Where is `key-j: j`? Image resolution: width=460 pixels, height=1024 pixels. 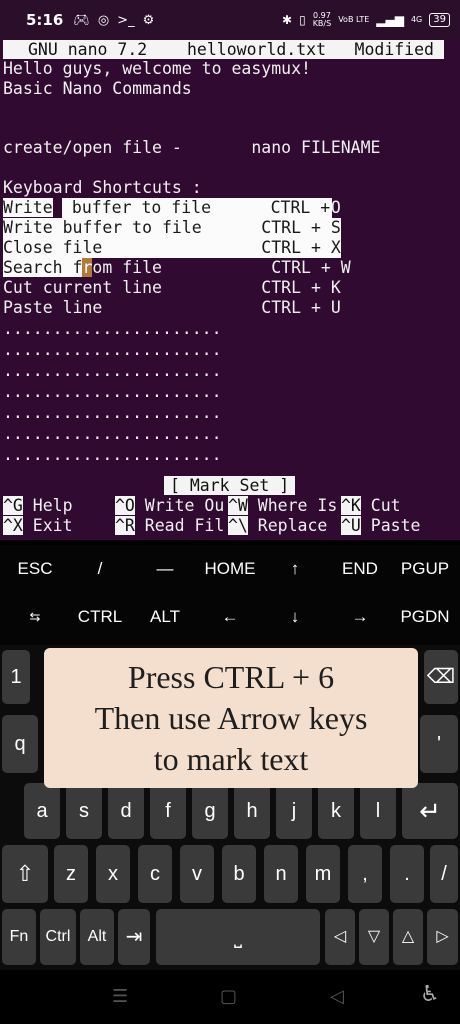 key-j: j is located at coordinates (294, 811).